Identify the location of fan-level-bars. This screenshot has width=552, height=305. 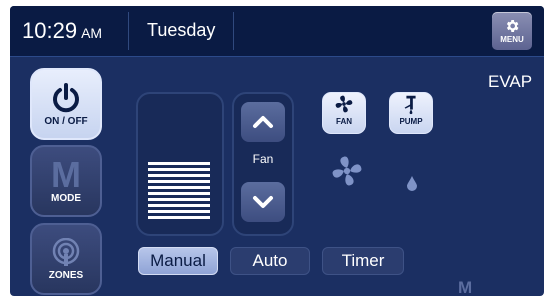
(179, 191).